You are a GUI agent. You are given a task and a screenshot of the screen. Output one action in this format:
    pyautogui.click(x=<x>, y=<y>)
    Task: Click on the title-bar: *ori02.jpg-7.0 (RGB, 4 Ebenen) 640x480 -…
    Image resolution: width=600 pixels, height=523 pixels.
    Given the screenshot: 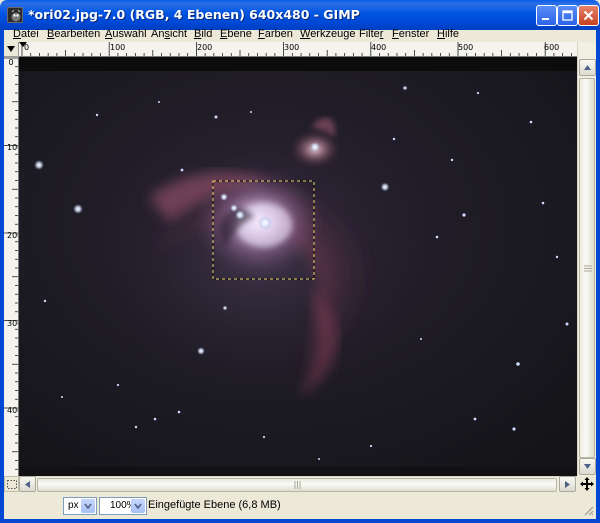 What is the action you would take?
    pyautogui.click(x=300, y=15)
    